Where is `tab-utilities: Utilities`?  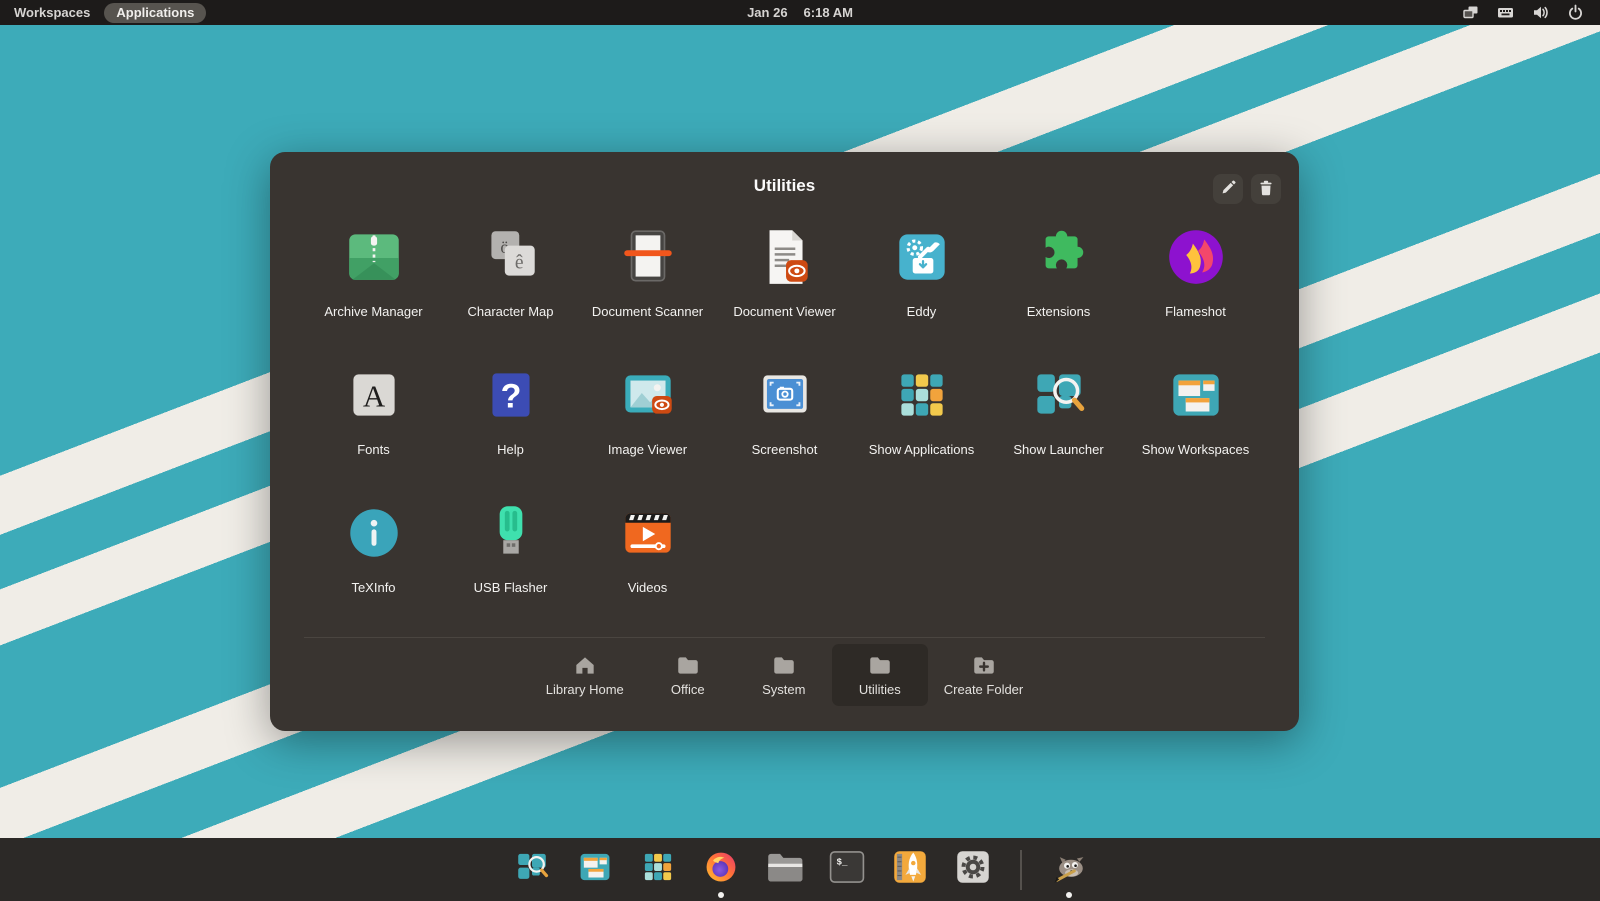 tab-utilities: Utilities is located at coordinates (879, 675).